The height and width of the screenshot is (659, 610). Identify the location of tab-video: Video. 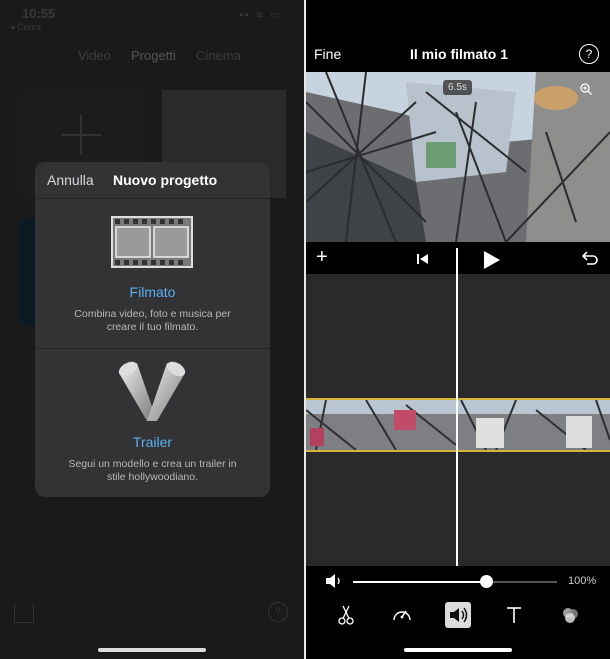
(94, 55).